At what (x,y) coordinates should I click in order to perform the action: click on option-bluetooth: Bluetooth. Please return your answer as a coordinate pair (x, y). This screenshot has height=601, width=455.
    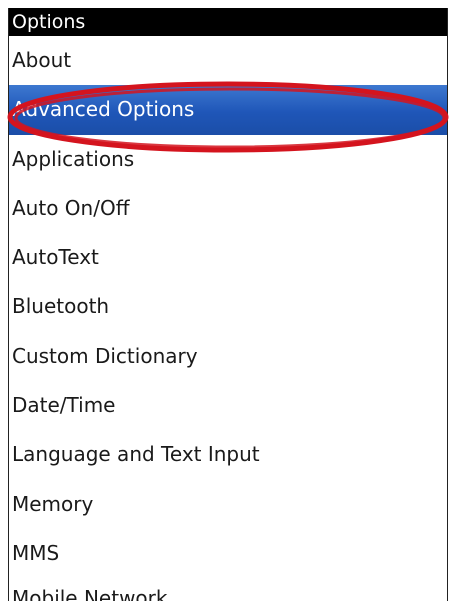
    Looking at the image, I should click on (228, 306).